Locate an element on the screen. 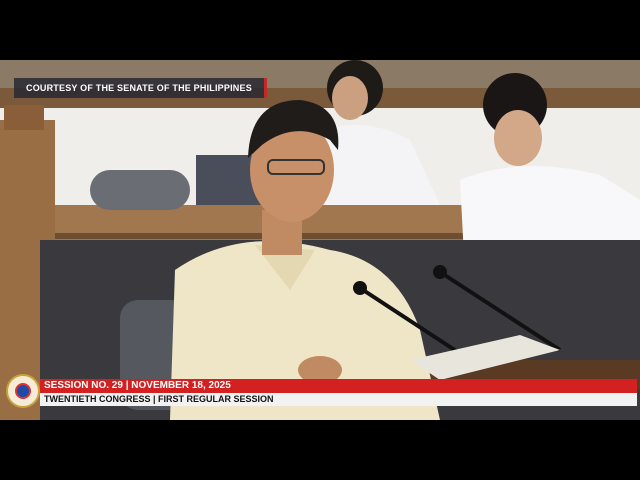 The image size is (640, 480). microphone-right-head is located at coordinates (440, 272).